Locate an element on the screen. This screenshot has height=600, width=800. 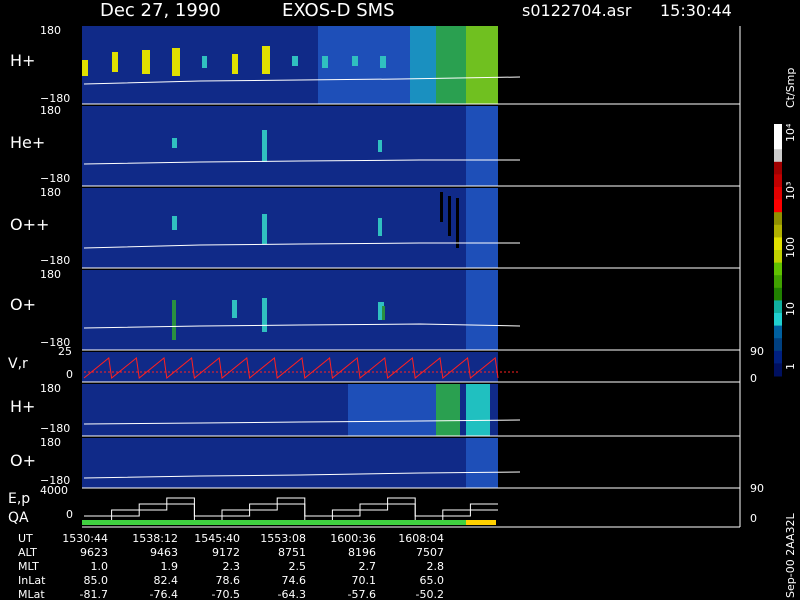
panel3-label: O++ is located at coordinates (29, 224).